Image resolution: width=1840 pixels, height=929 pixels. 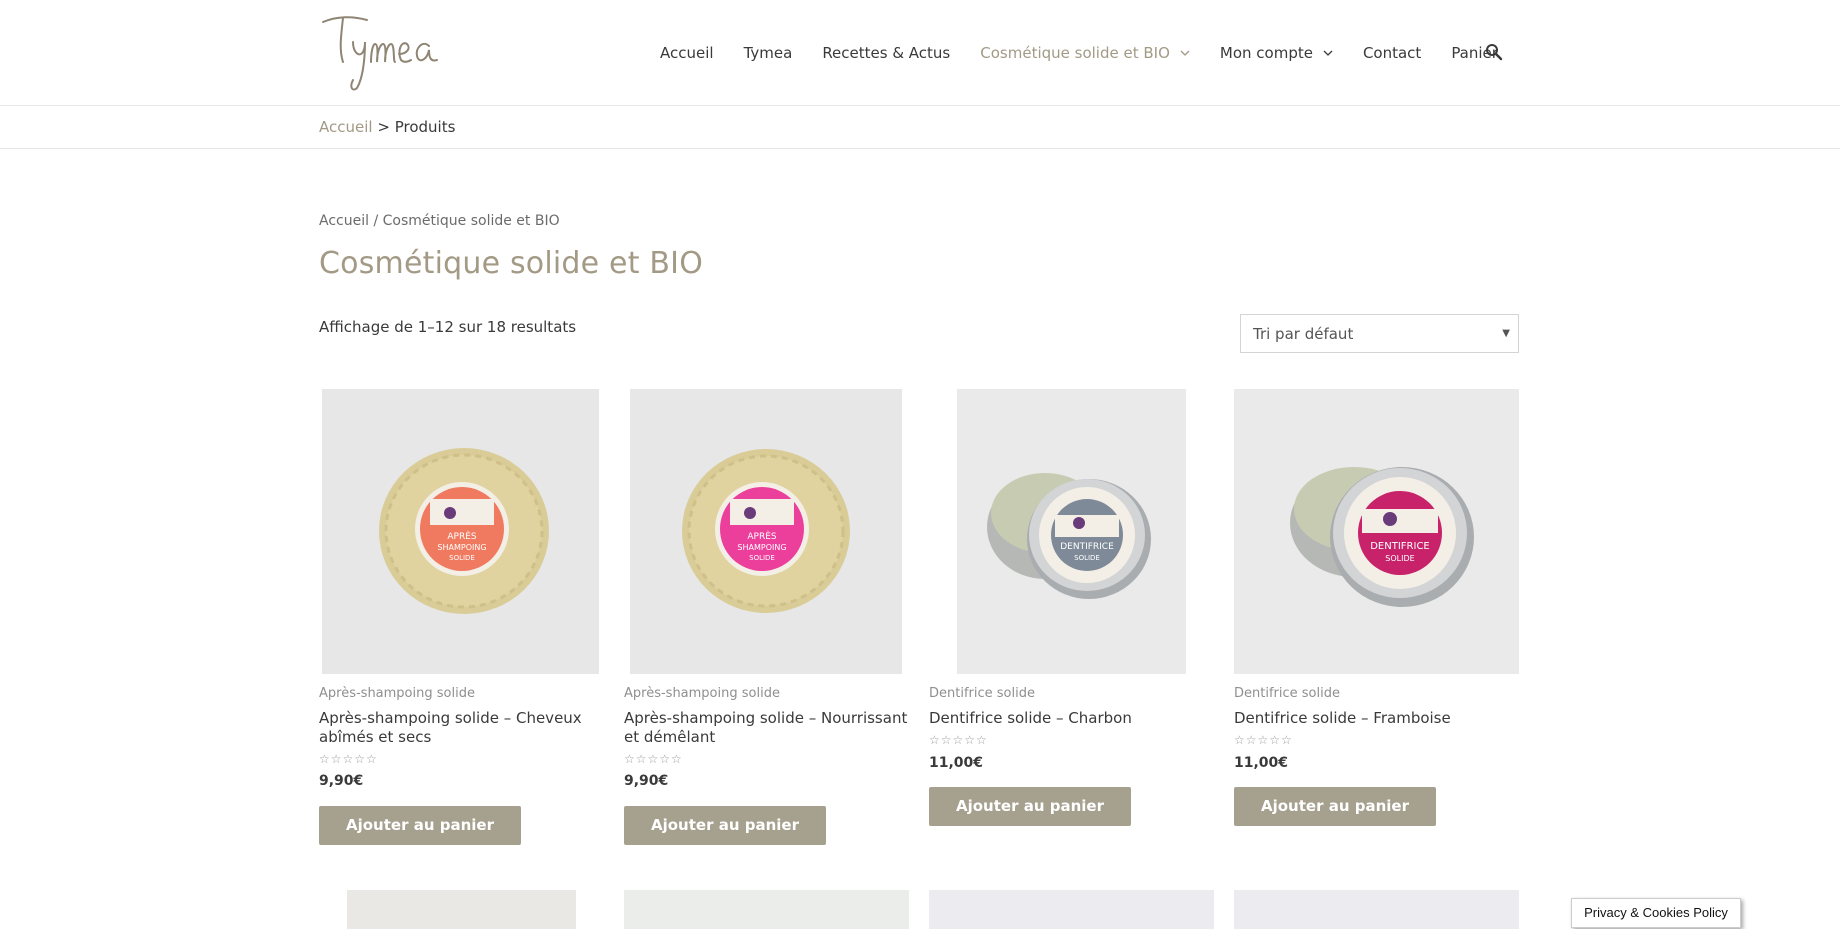 What do you see at coordinates (1074, 718) in the screenshot?
I see `product-title: Dentifrice solide – Charbon` at bounding box center [1074, 718].